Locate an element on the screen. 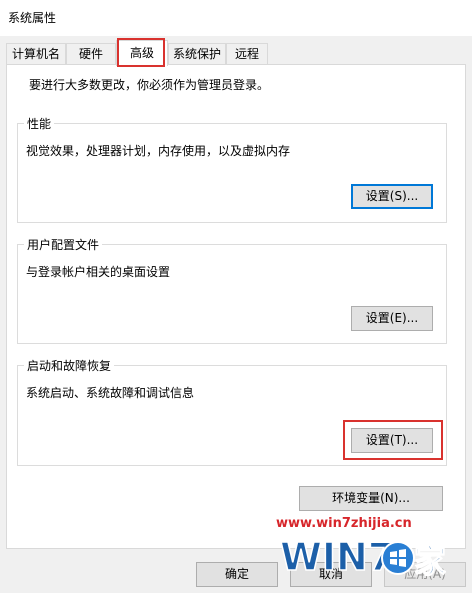 The image size is (472, 593). tab-remote: 远程 is located at coordinates (247, 53).